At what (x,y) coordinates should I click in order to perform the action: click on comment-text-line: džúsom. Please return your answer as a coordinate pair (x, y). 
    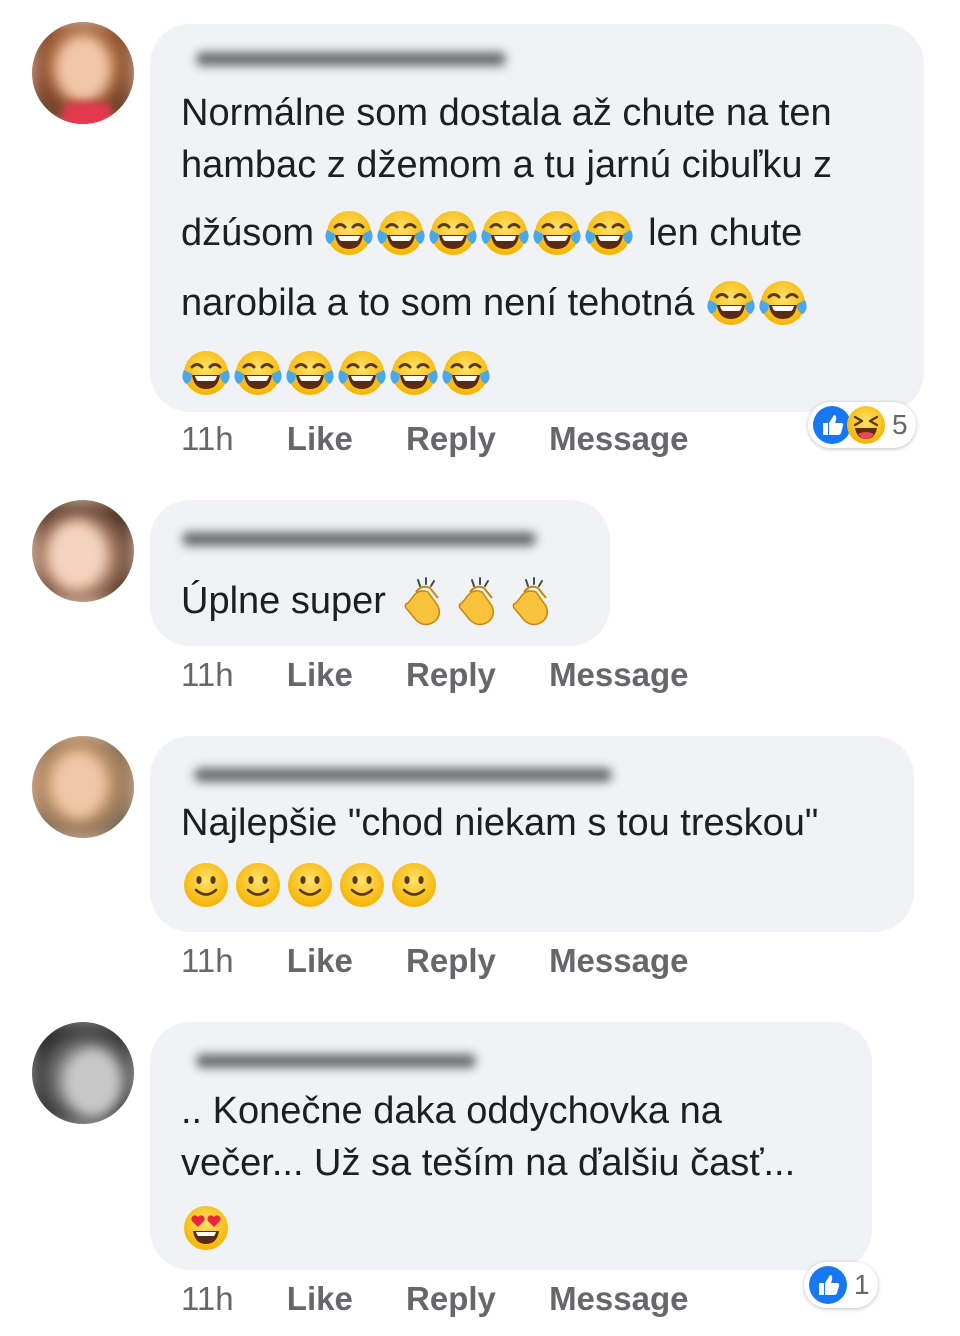
    Looking at the image, I should click on (248, 233).